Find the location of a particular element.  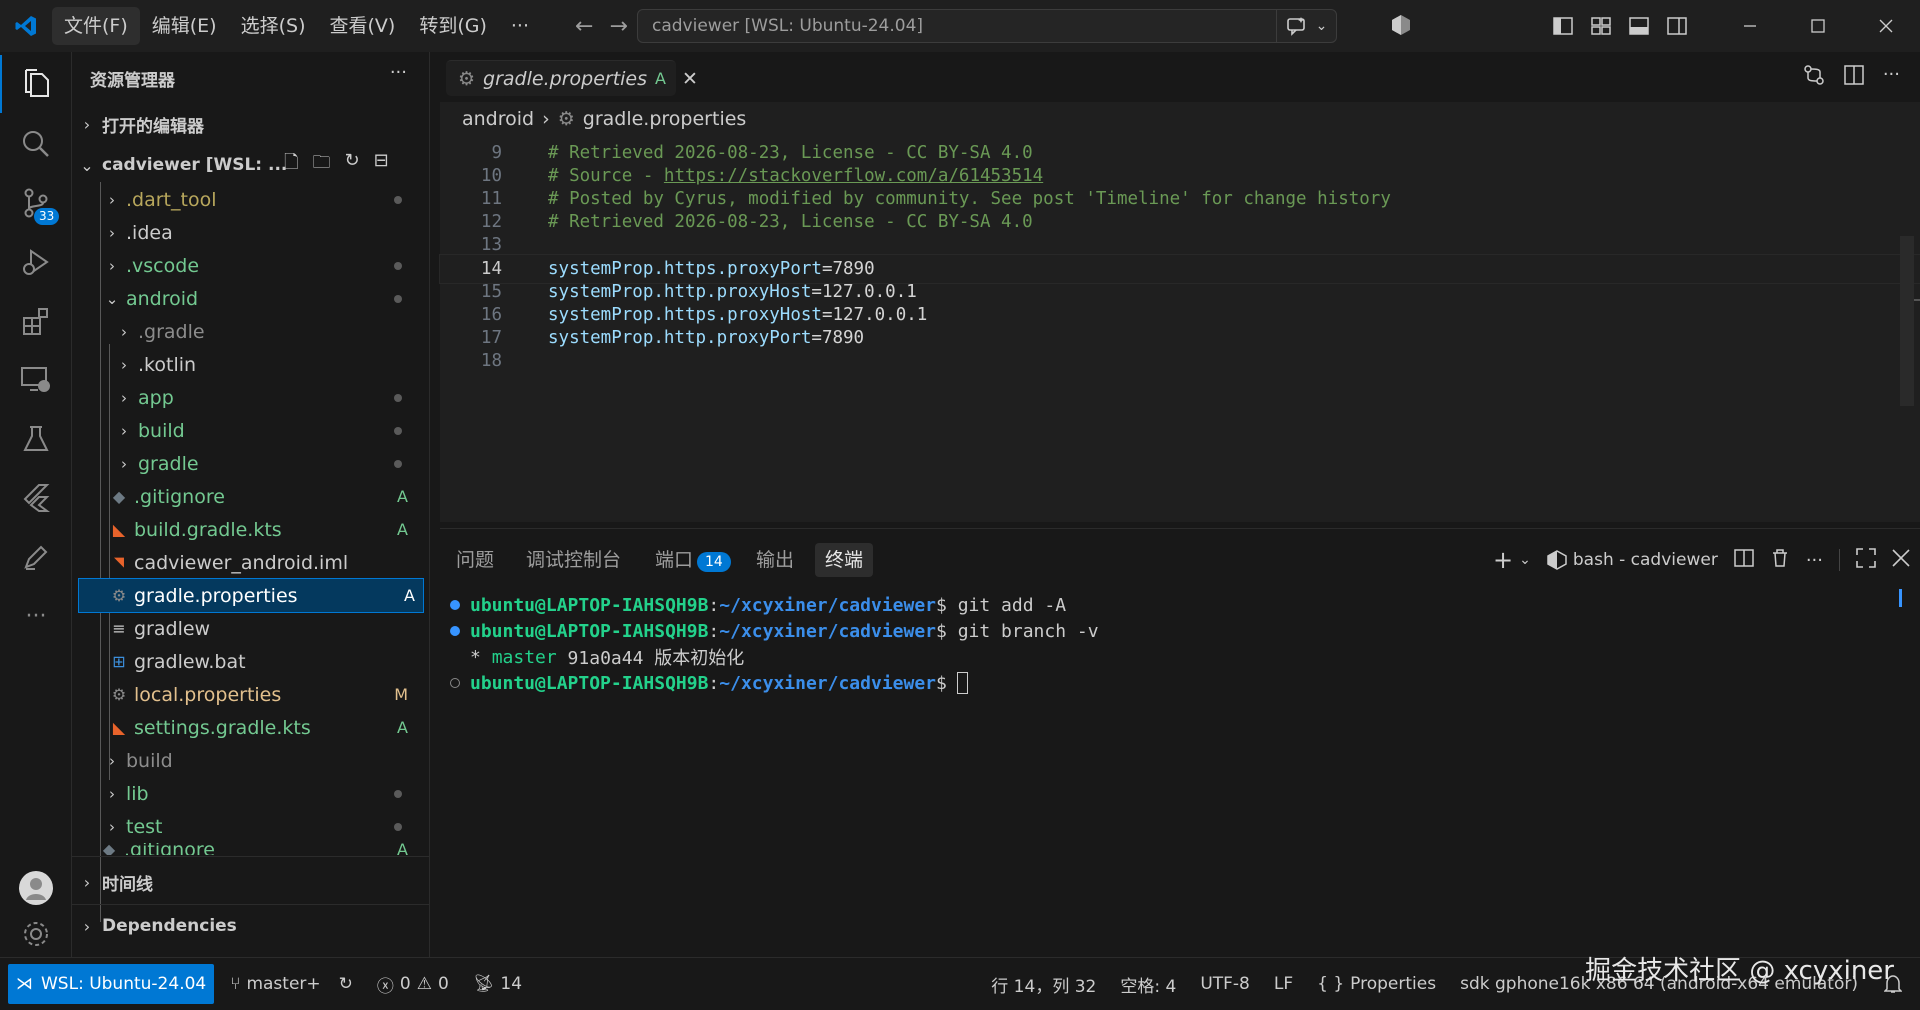

close-icon: ✕ is located at coordinates (690, 79).